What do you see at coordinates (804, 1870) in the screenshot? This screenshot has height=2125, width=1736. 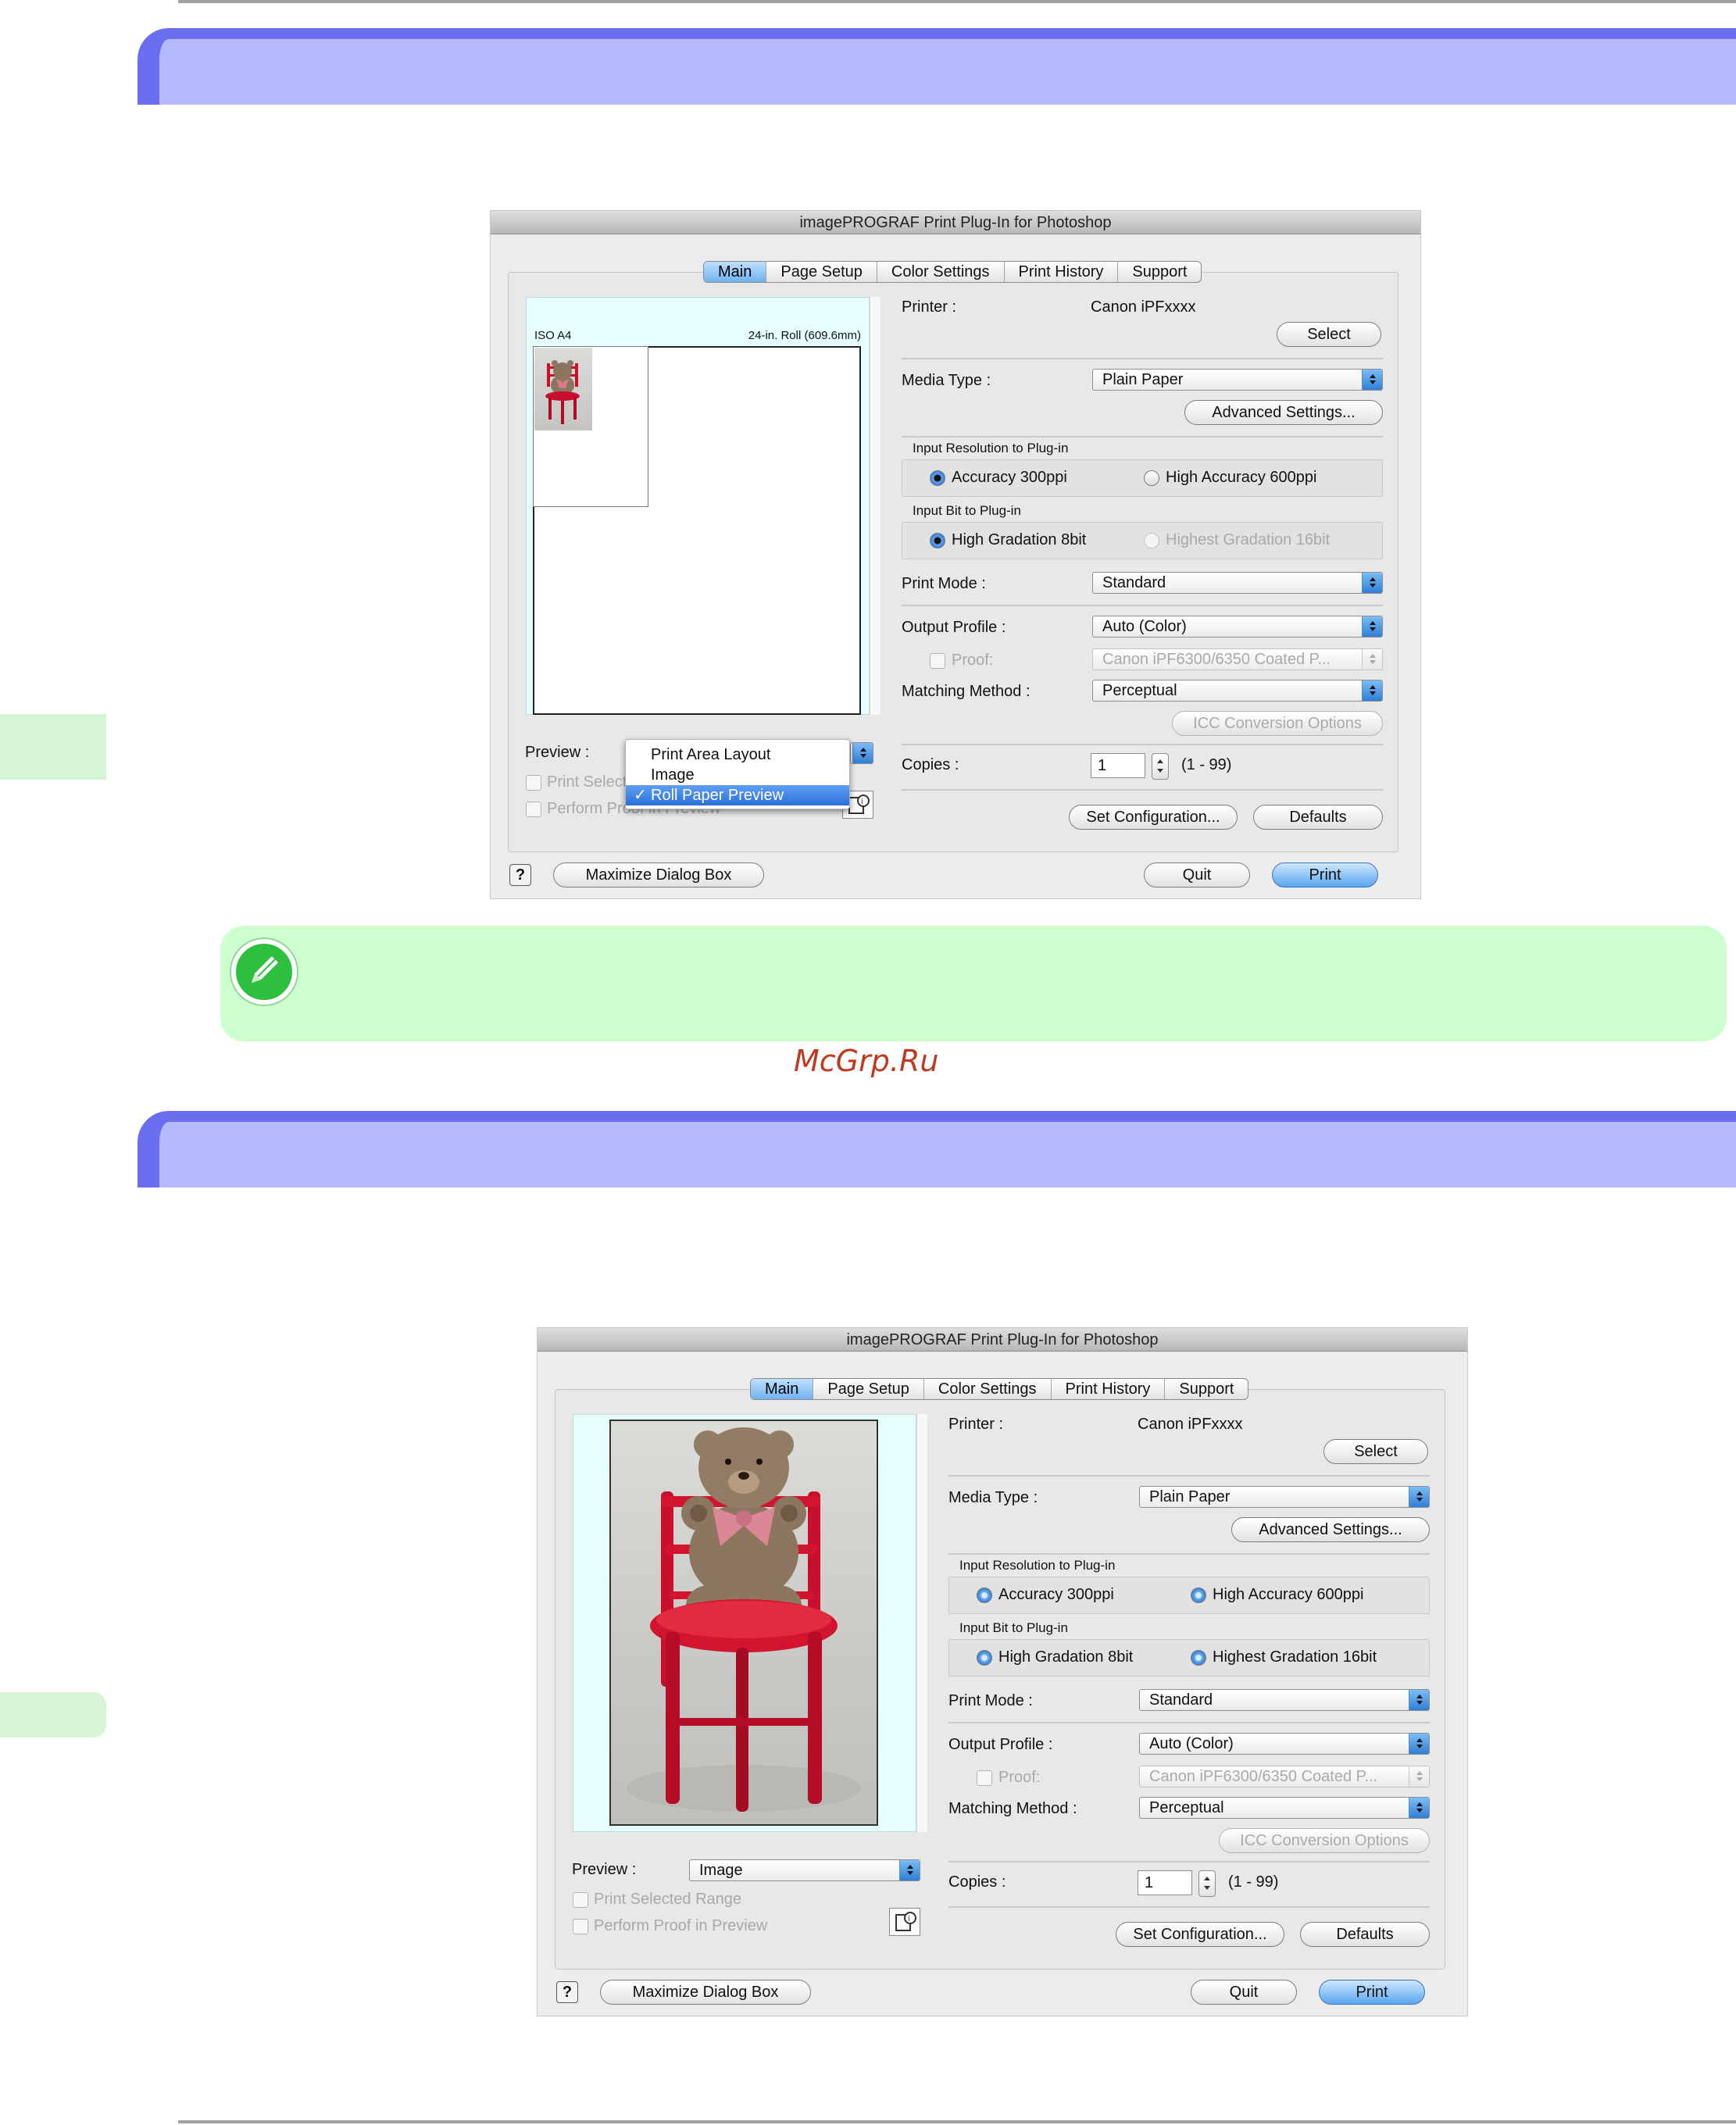 I see `preview-select: Image` at bounding box center [804, 1870].